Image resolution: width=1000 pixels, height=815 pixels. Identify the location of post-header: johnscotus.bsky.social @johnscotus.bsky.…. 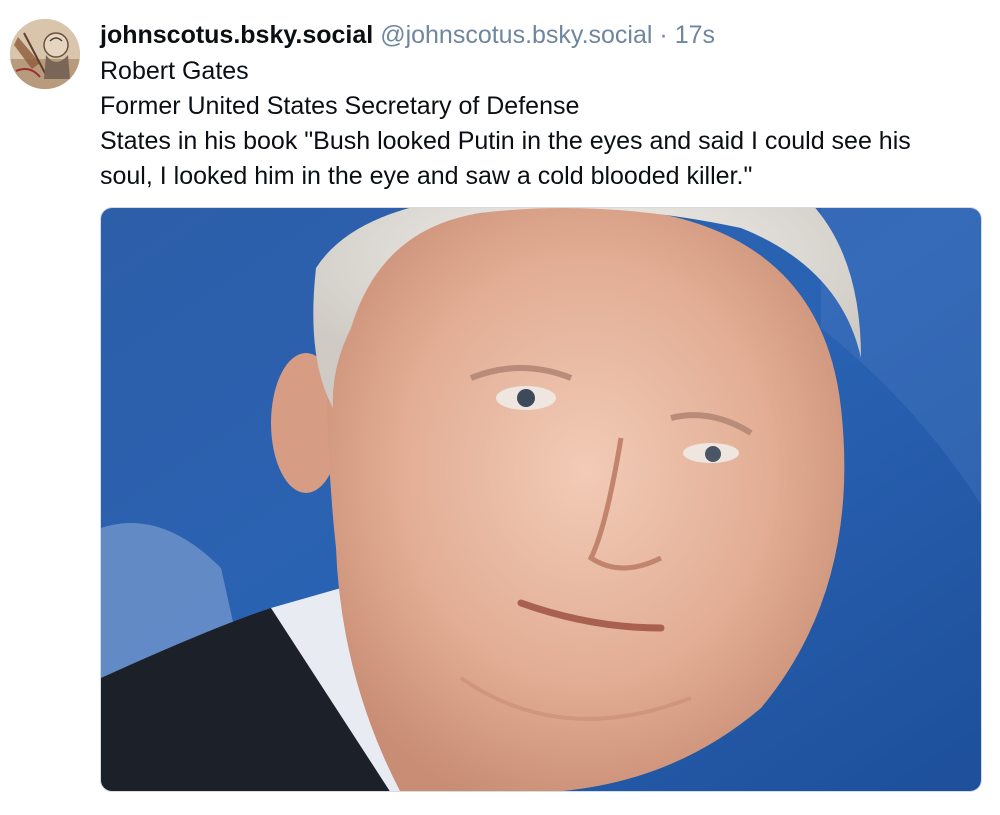
(545, 35).